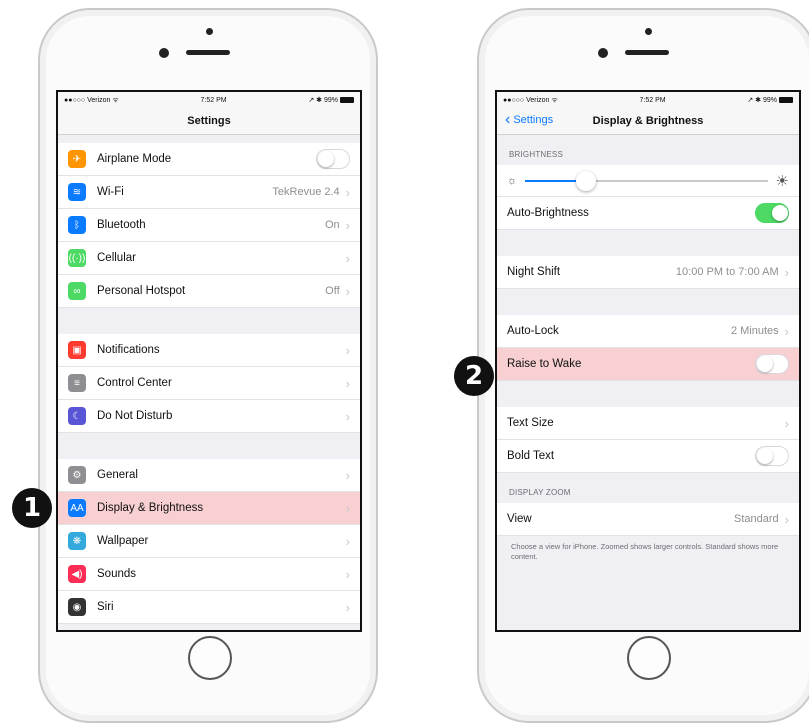  I want to click on row-label: Auto-Brightness, so click(548, 213).